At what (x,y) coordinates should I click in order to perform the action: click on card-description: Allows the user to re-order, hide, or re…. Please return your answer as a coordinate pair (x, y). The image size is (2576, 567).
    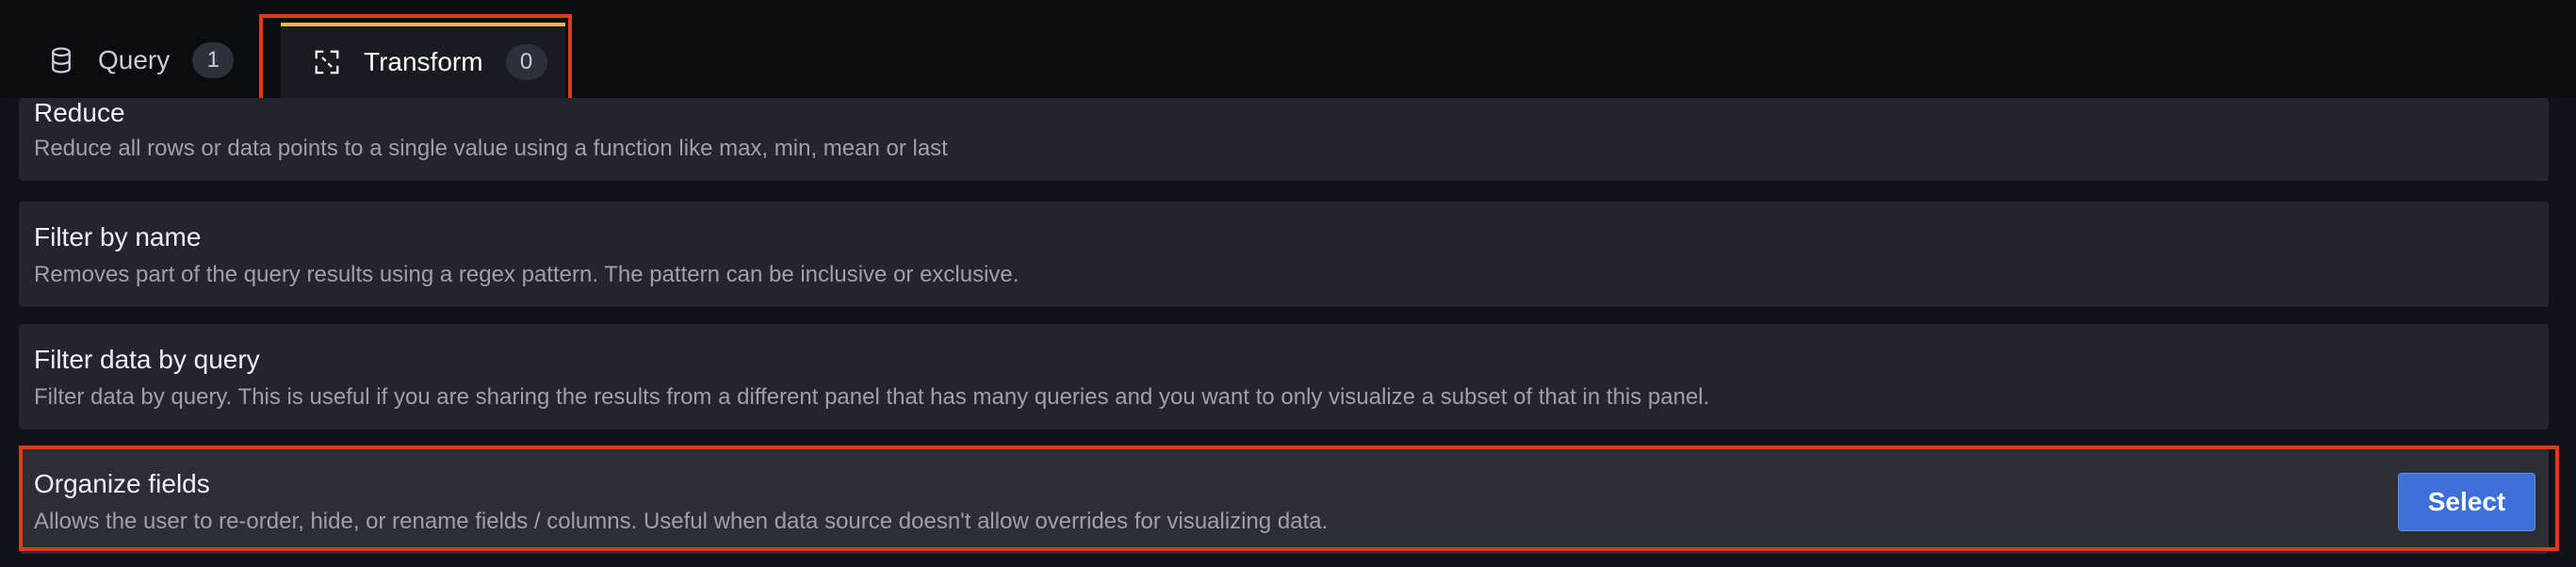
    Looking at the image, I should click on (681, 521).